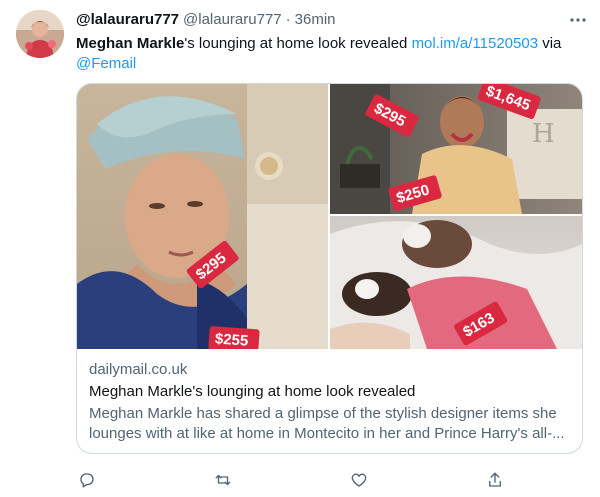  Describe the element at coordinates (359, 480) in the screenshot. I see `like-icon` at that location.